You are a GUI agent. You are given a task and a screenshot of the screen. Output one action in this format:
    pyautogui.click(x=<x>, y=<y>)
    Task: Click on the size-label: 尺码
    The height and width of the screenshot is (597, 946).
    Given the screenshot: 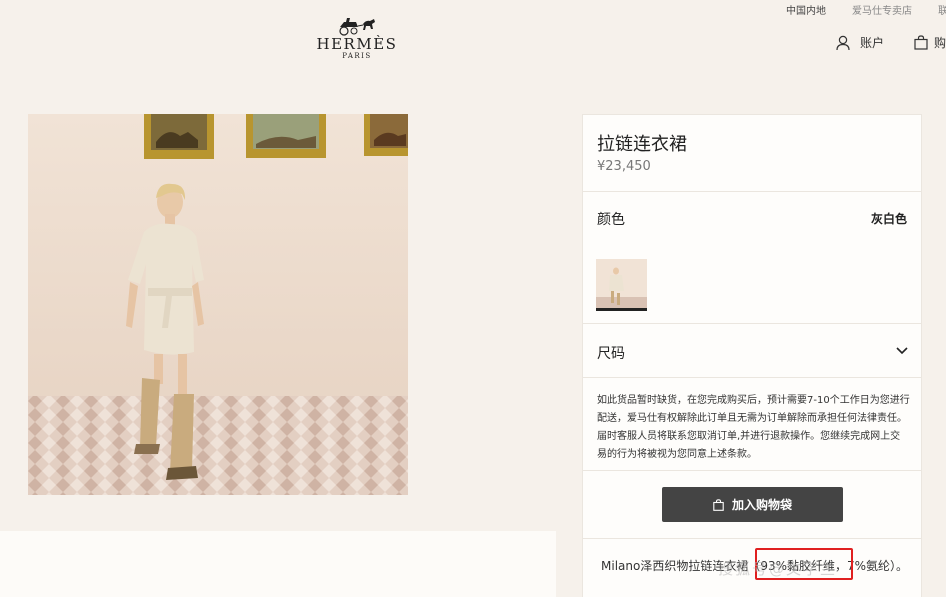 What is the action you would take?
    pyautogui.click(x=611, y=354)
    